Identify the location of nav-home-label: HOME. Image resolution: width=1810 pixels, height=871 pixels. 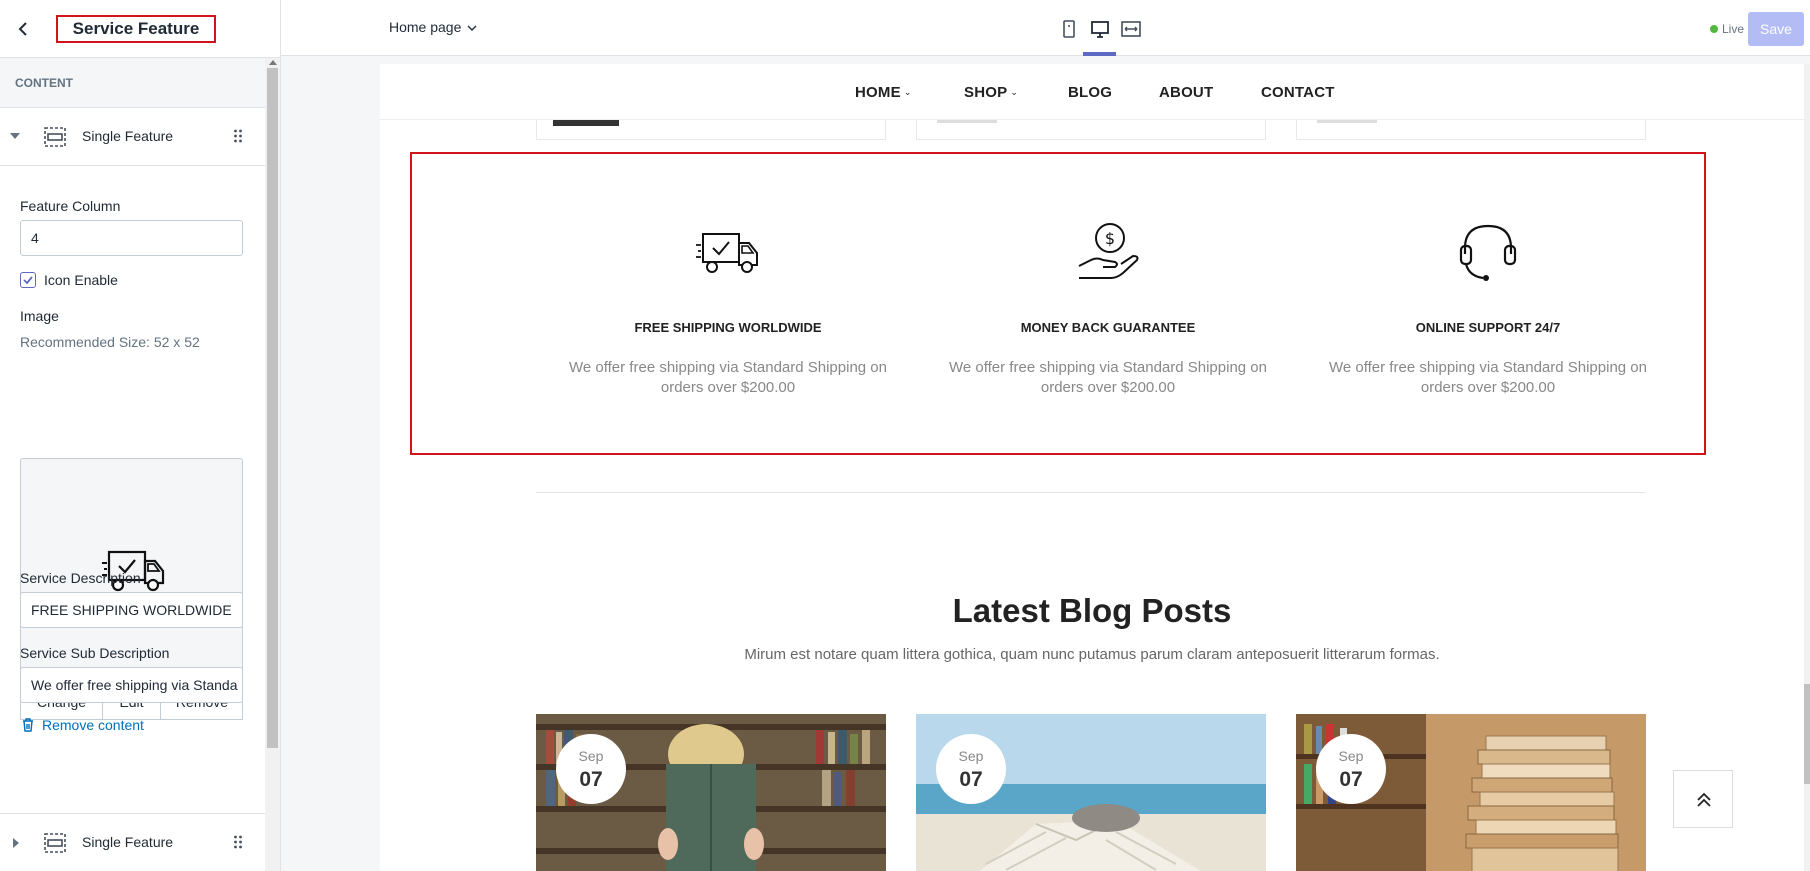
(878, 92).